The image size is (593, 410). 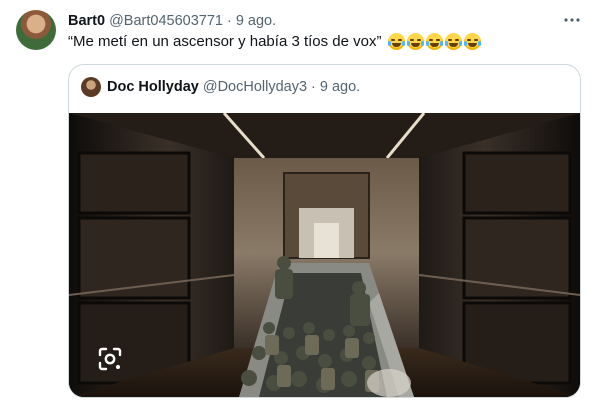 I want to click on google-lens-button, so click(x=110, y=359).